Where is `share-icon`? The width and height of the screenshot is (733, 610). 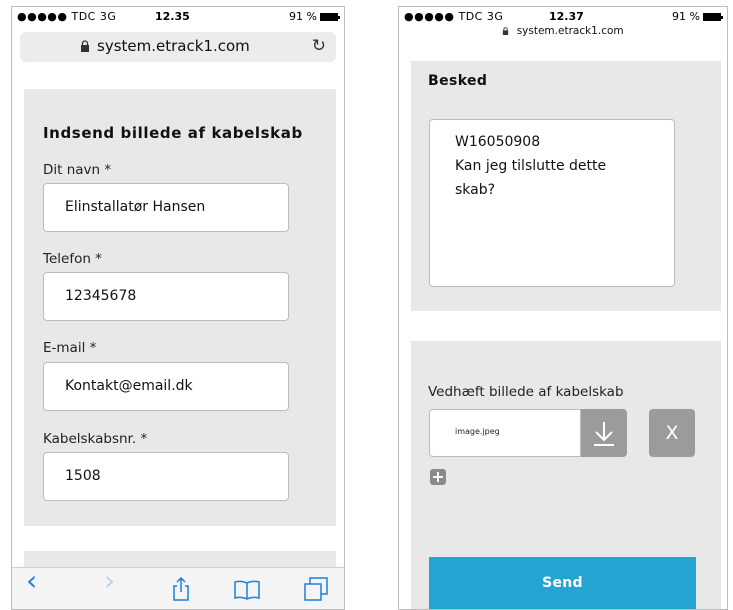 share-icon is located at coordinates (181, 589).